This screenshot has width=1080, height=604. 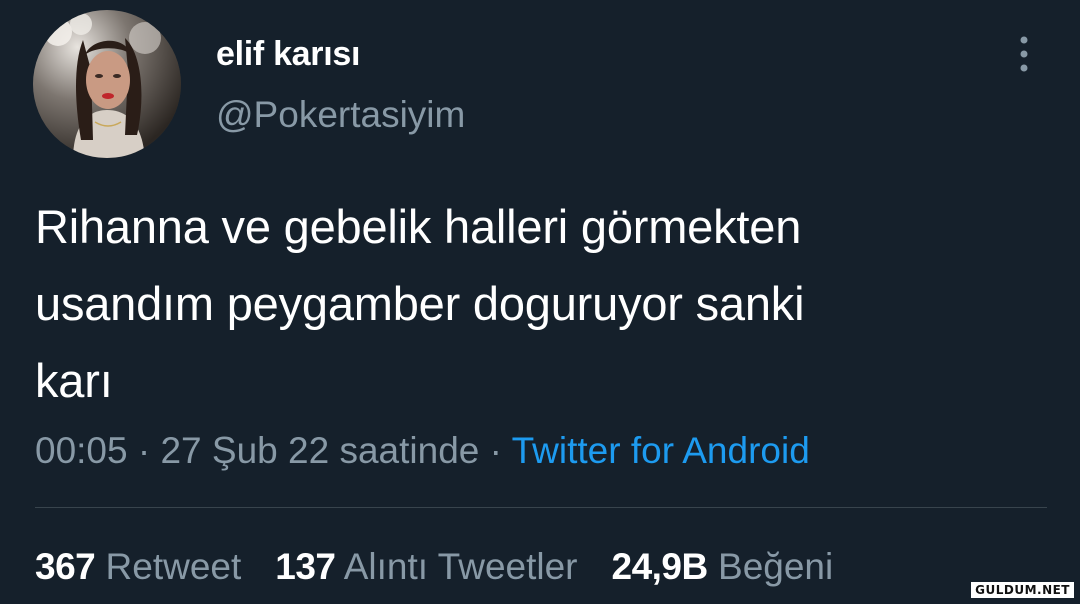 I want to click on watermark: GULDUM.NET, so click(x=1022, y=590).